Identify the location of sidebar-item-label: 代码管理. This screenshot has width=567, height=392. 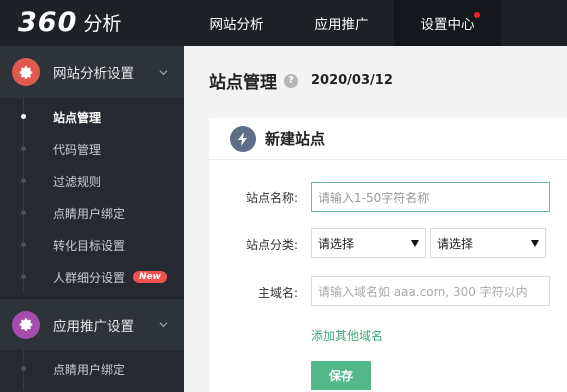
(77, 149).